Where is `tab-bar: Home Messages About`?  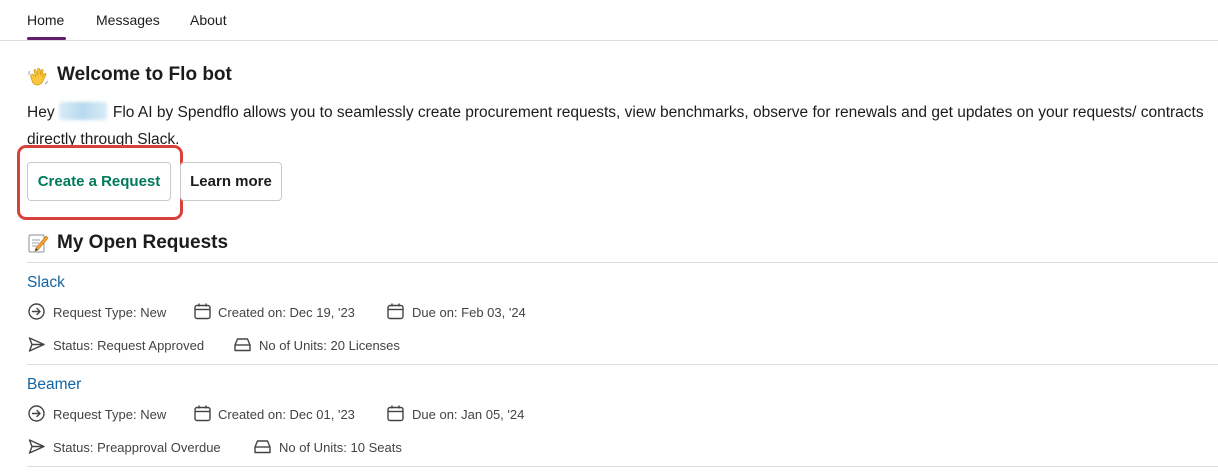 tab-bar: Home Messages About is located at coordinates (609, 20).